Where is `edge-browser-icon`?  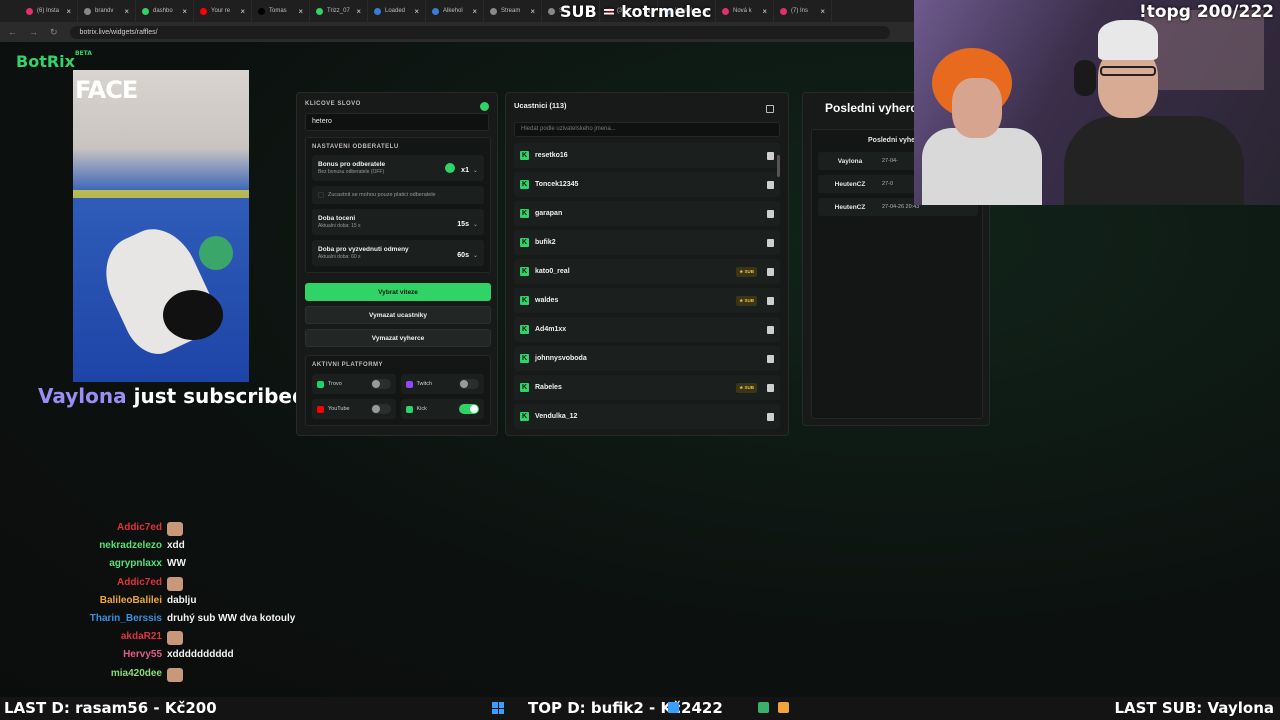 edge-browser-icon is located at coordinates (673, 707).